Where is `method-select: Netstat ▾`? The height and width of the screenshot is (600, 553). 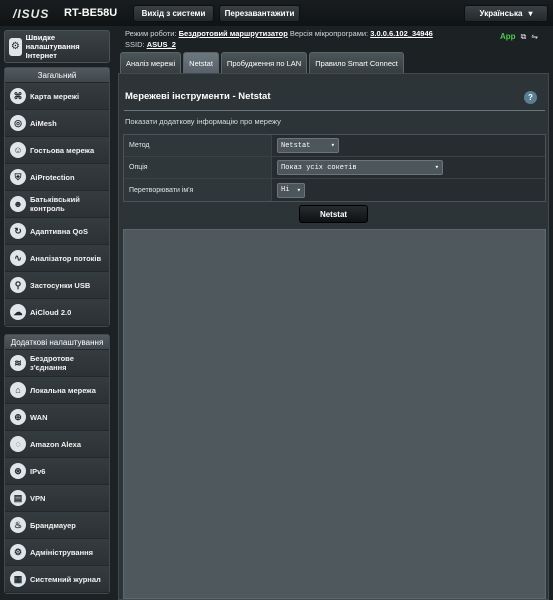 method-select: Netstat ▾ is located at coordinates (308, 145).